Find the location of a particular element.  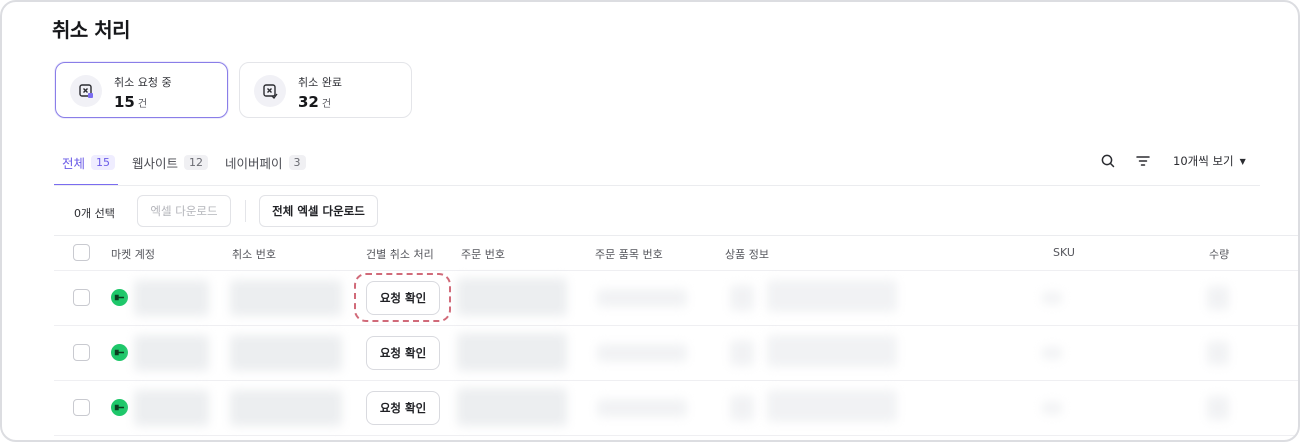

selected-count: 0개 선택 is located at coordinates (94, 213).